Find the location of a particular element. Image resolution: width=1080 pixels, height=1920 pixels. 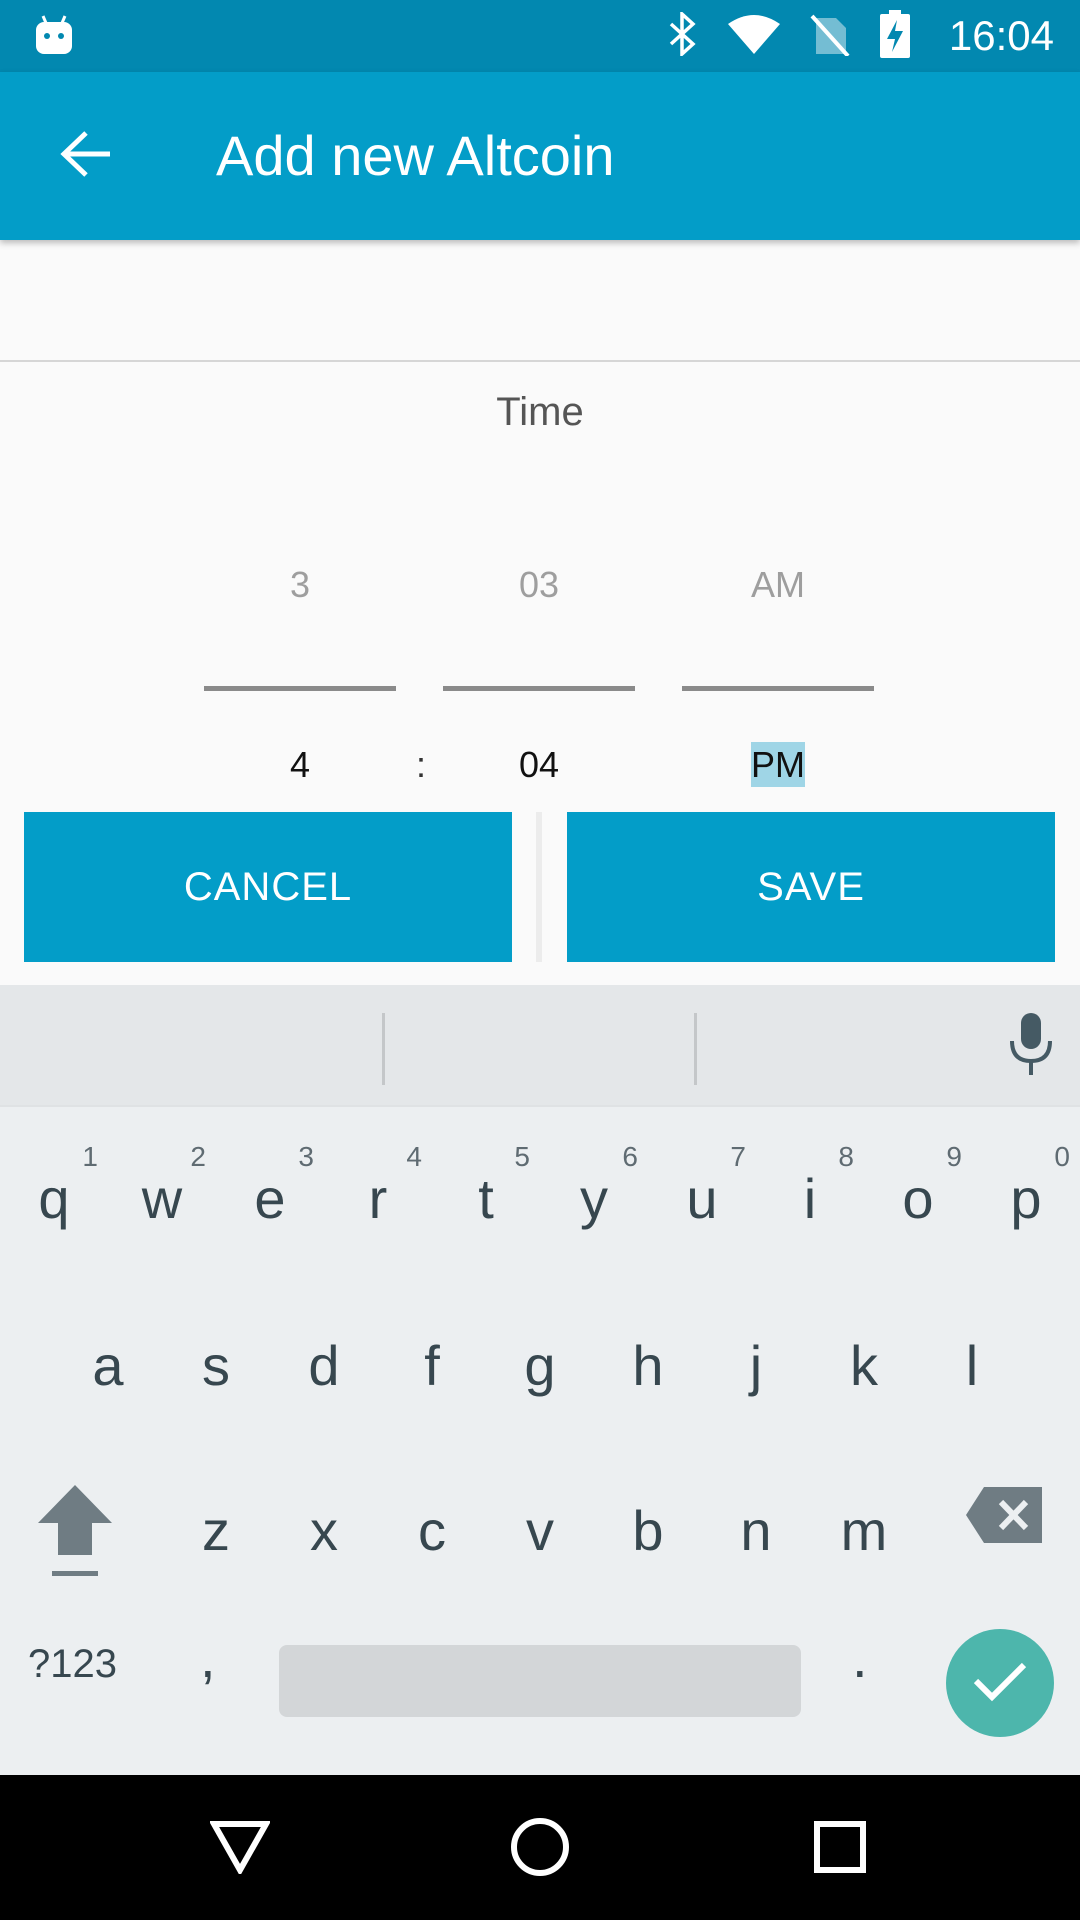

key-label: a is located at coordinates (108, 1365).